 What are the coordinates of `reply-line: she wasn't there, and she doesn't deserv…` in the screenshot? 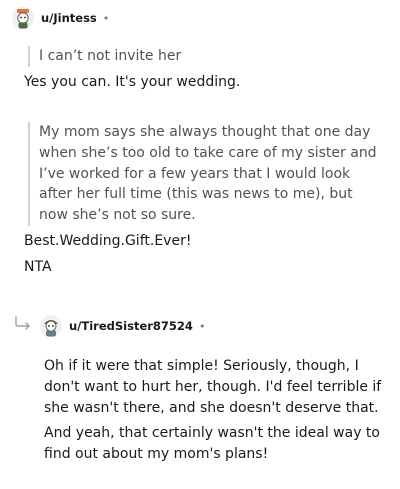 It's located at (211, 407).